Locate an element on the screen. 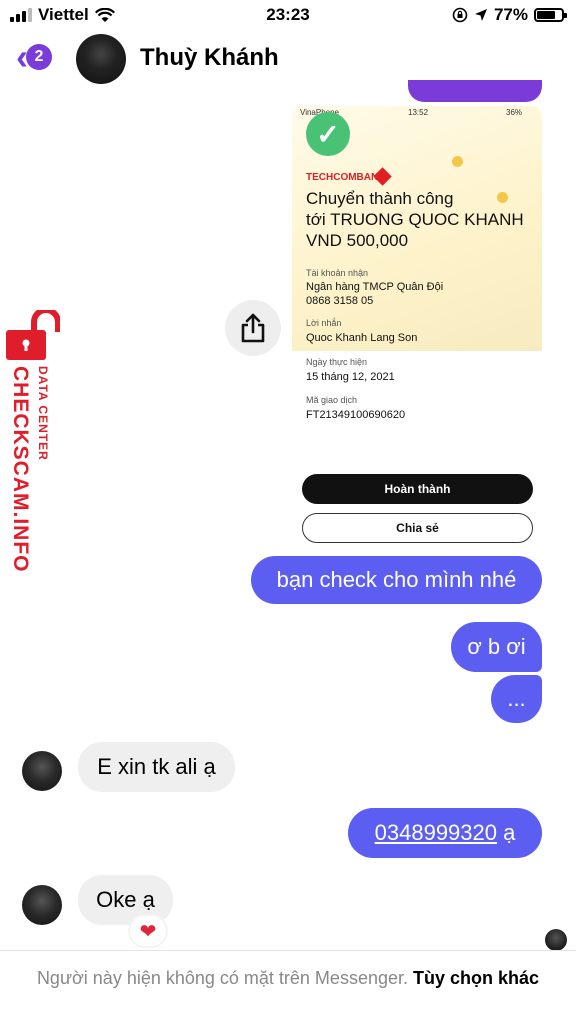 The image size is (576, 1024). more-options-link: Tùy chọn khác is located at coordinates (476, 978).